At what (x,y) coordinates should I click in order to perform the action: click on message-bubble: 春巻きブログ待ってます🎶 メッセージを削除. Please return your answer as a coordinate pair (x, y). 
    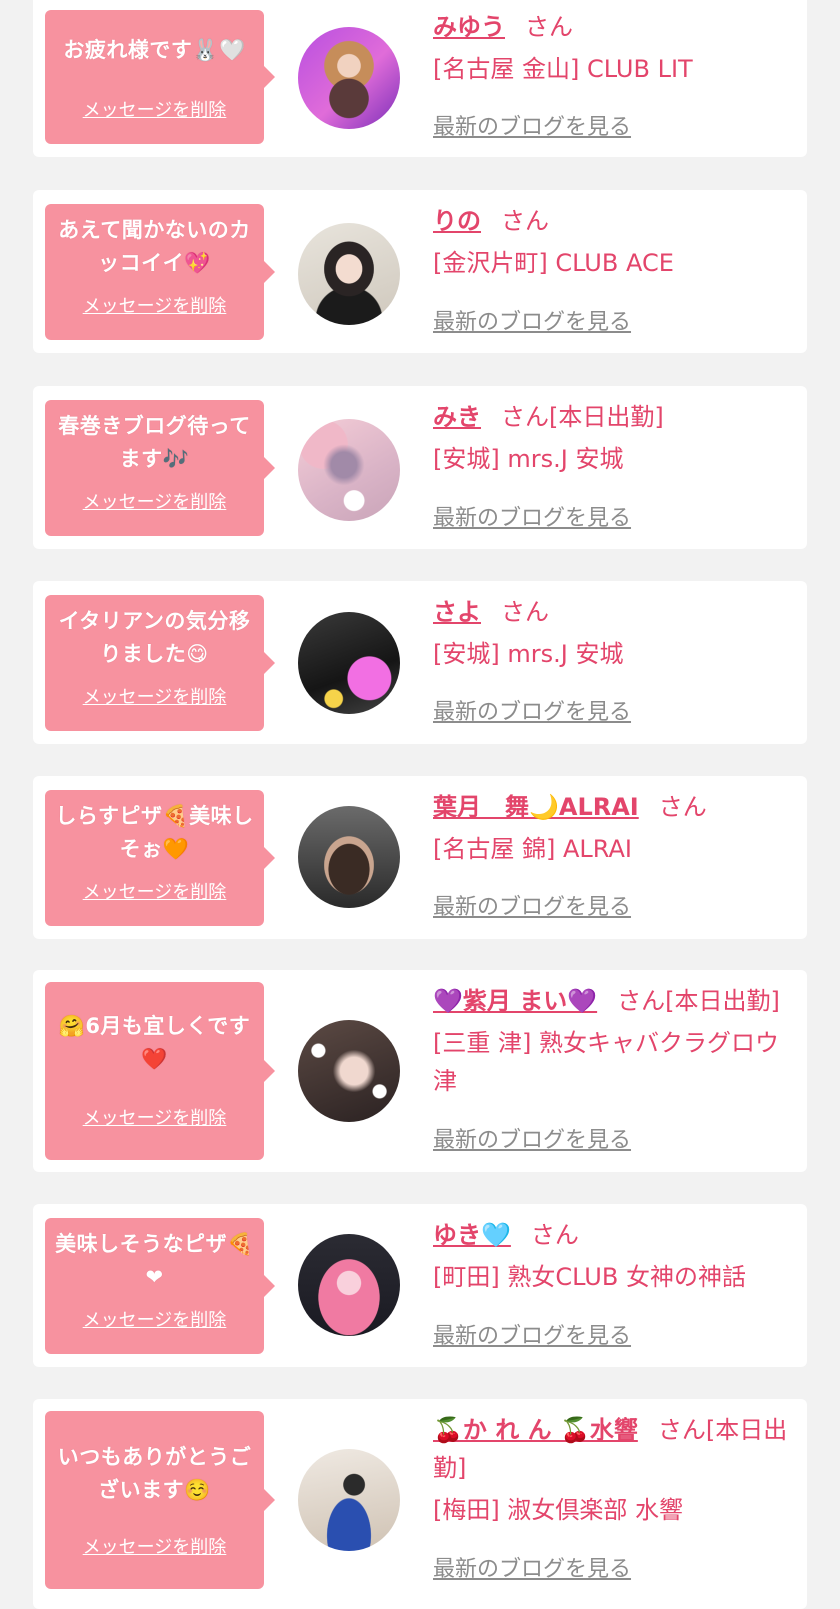
    Looking at the image, I should click on (160, 468).